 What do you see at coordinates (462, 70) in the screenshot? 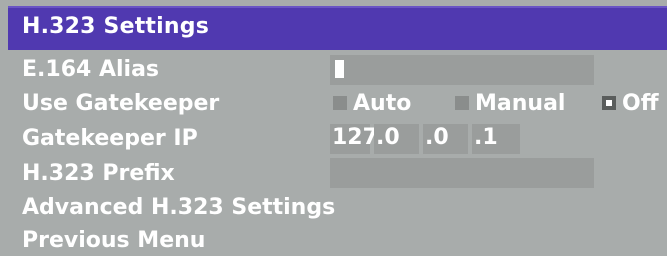
I see `e164-alias-input` at bounding box center [462, 70].